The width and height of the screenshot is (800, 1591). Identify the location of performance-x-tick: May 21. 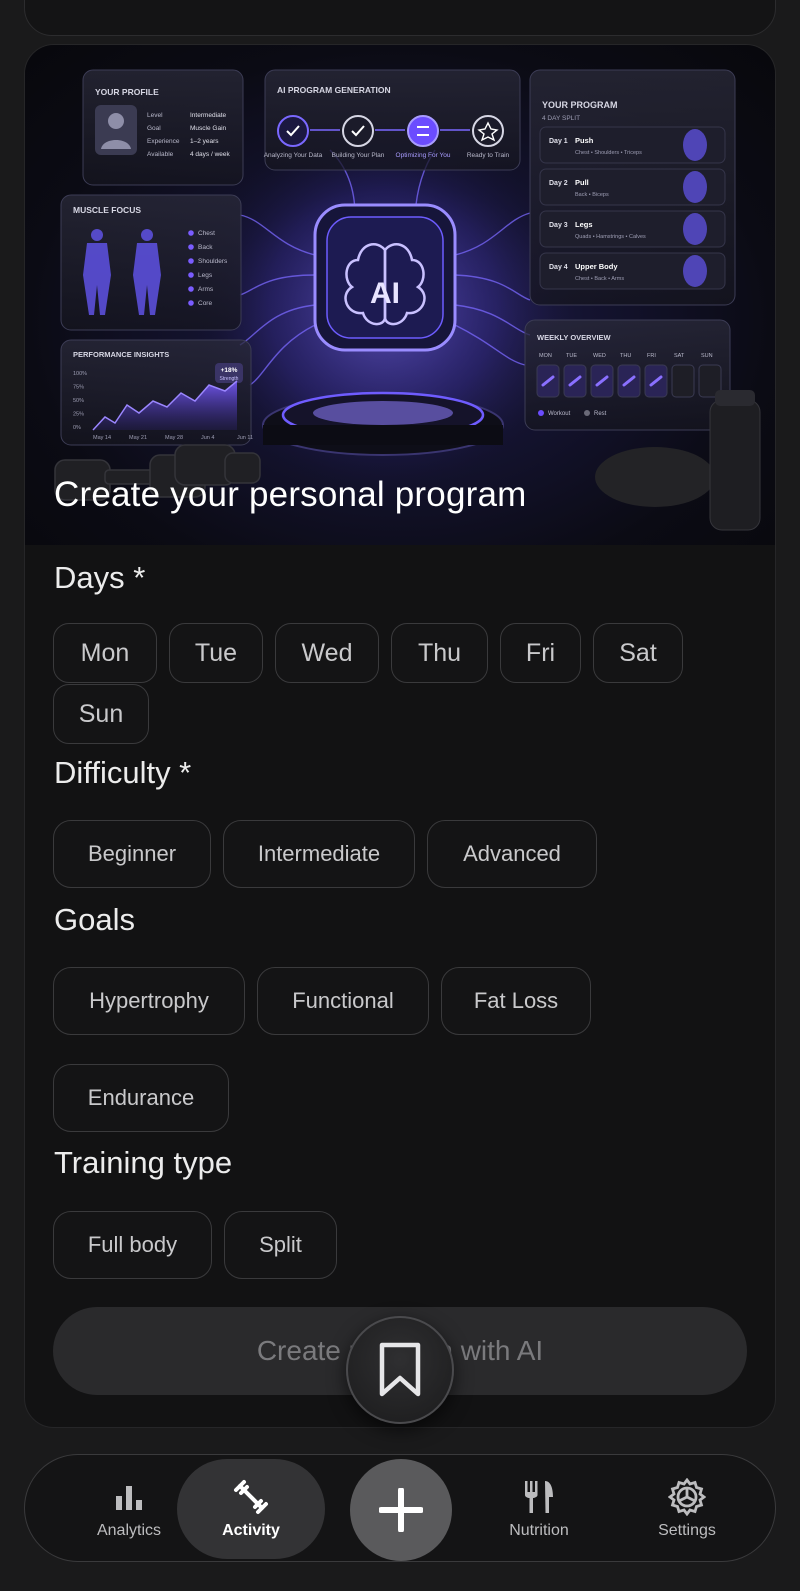
(138, 438).